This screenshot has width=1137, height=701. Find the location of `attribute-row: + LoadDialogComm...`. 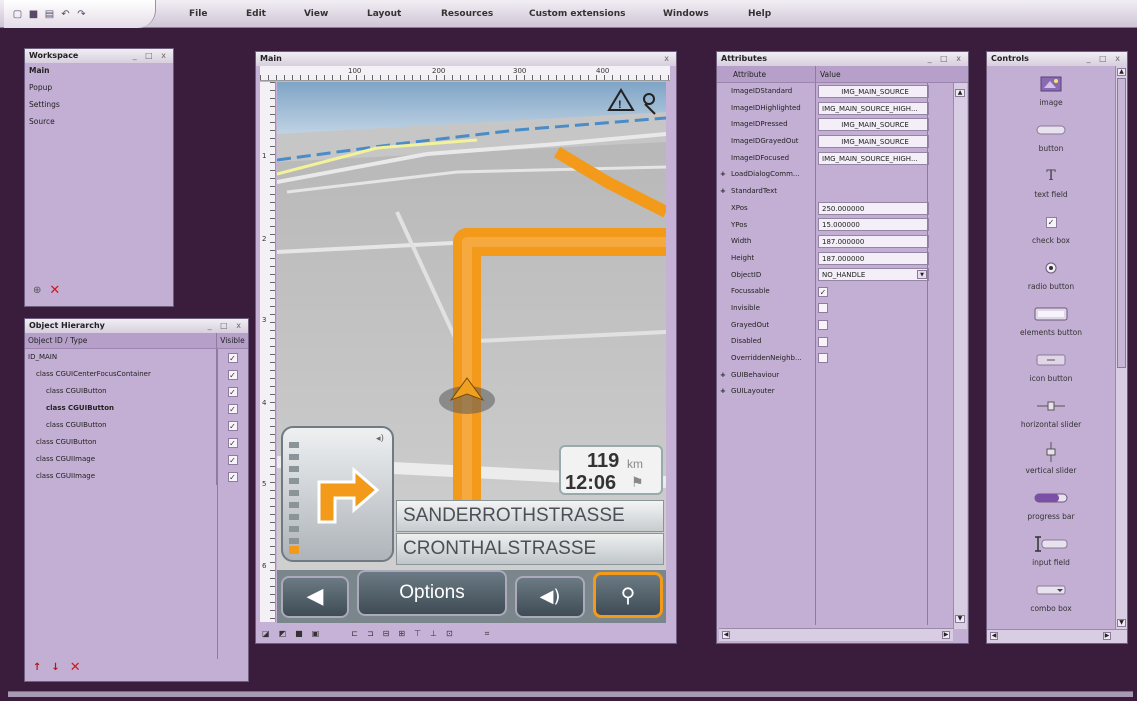

attribute-row: + LoadDialogComm... is located at coordinates (842, 175).